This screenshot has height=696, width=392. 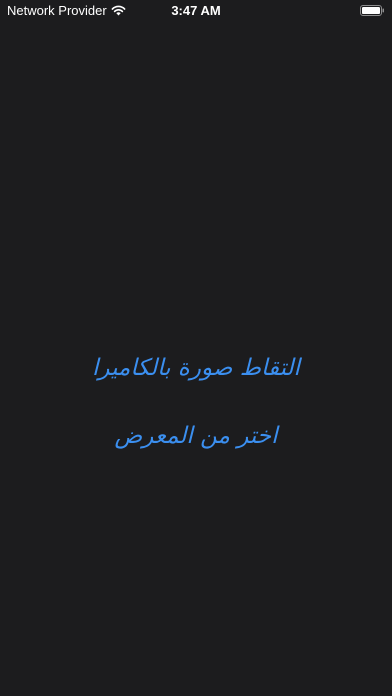 I want to click on take-photo-camera-button: التقاط صورة بالكاميرا, so click(x=196, y=368).